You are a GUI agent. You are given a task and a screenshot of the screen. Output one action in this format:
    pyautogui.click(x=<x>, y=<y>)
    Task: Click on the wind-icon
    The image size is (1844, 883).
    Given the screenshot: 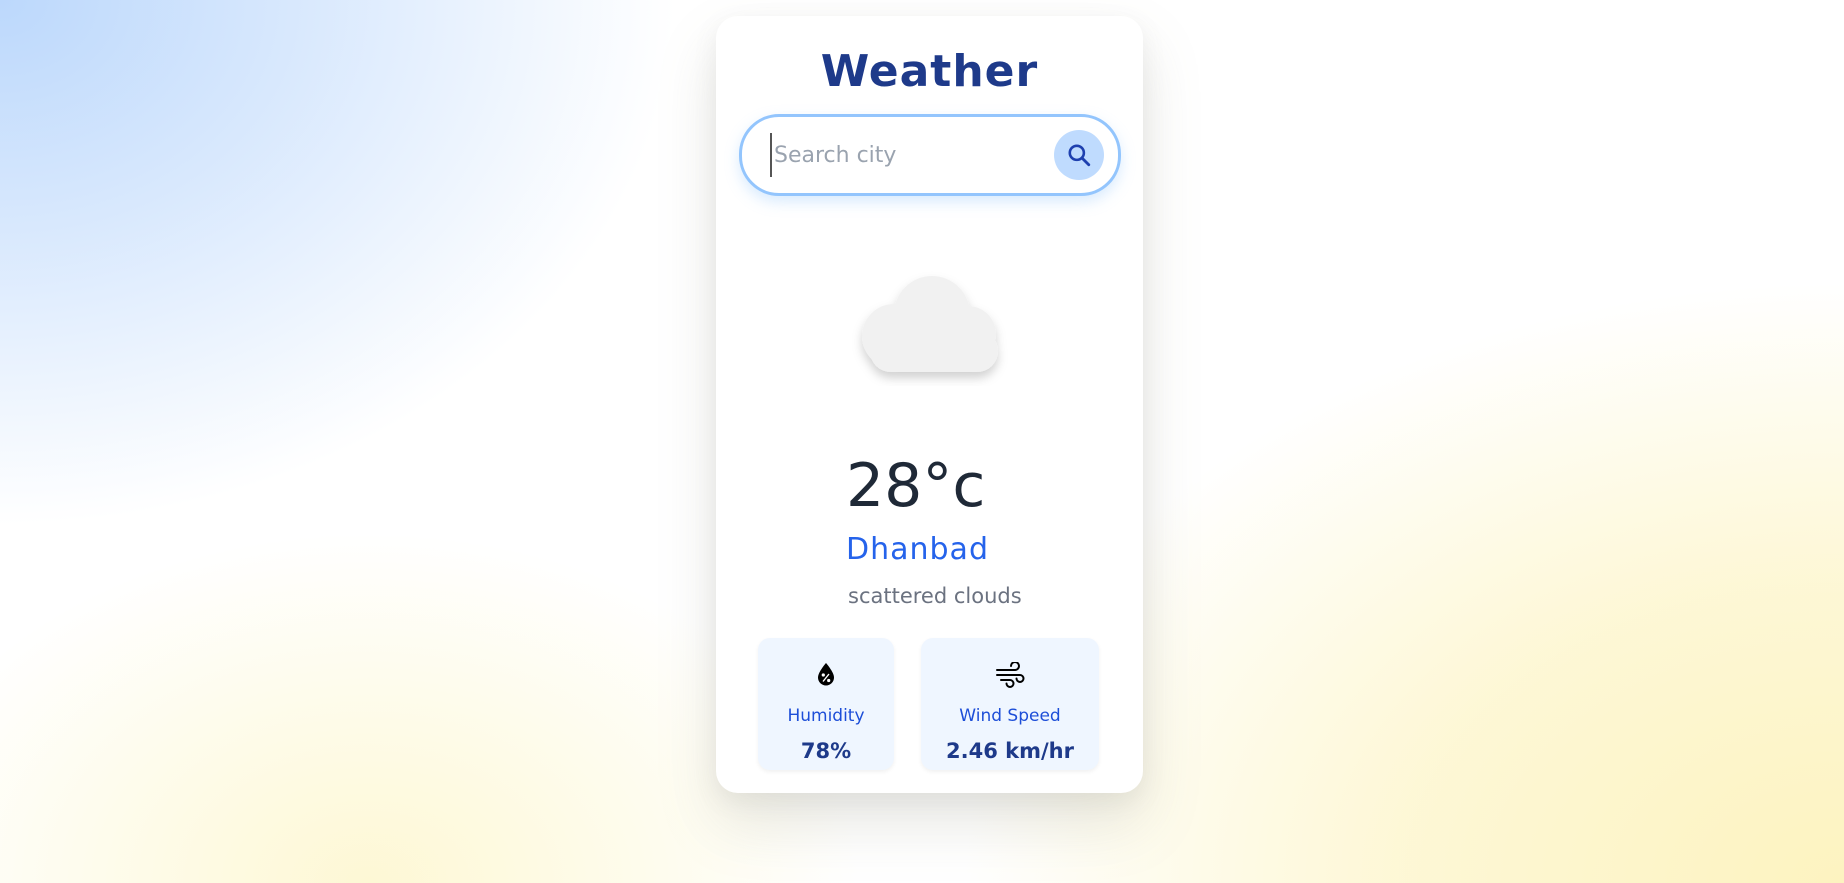 What is the action you would take?
    pyautogui.click(x=1010, y=675)
    